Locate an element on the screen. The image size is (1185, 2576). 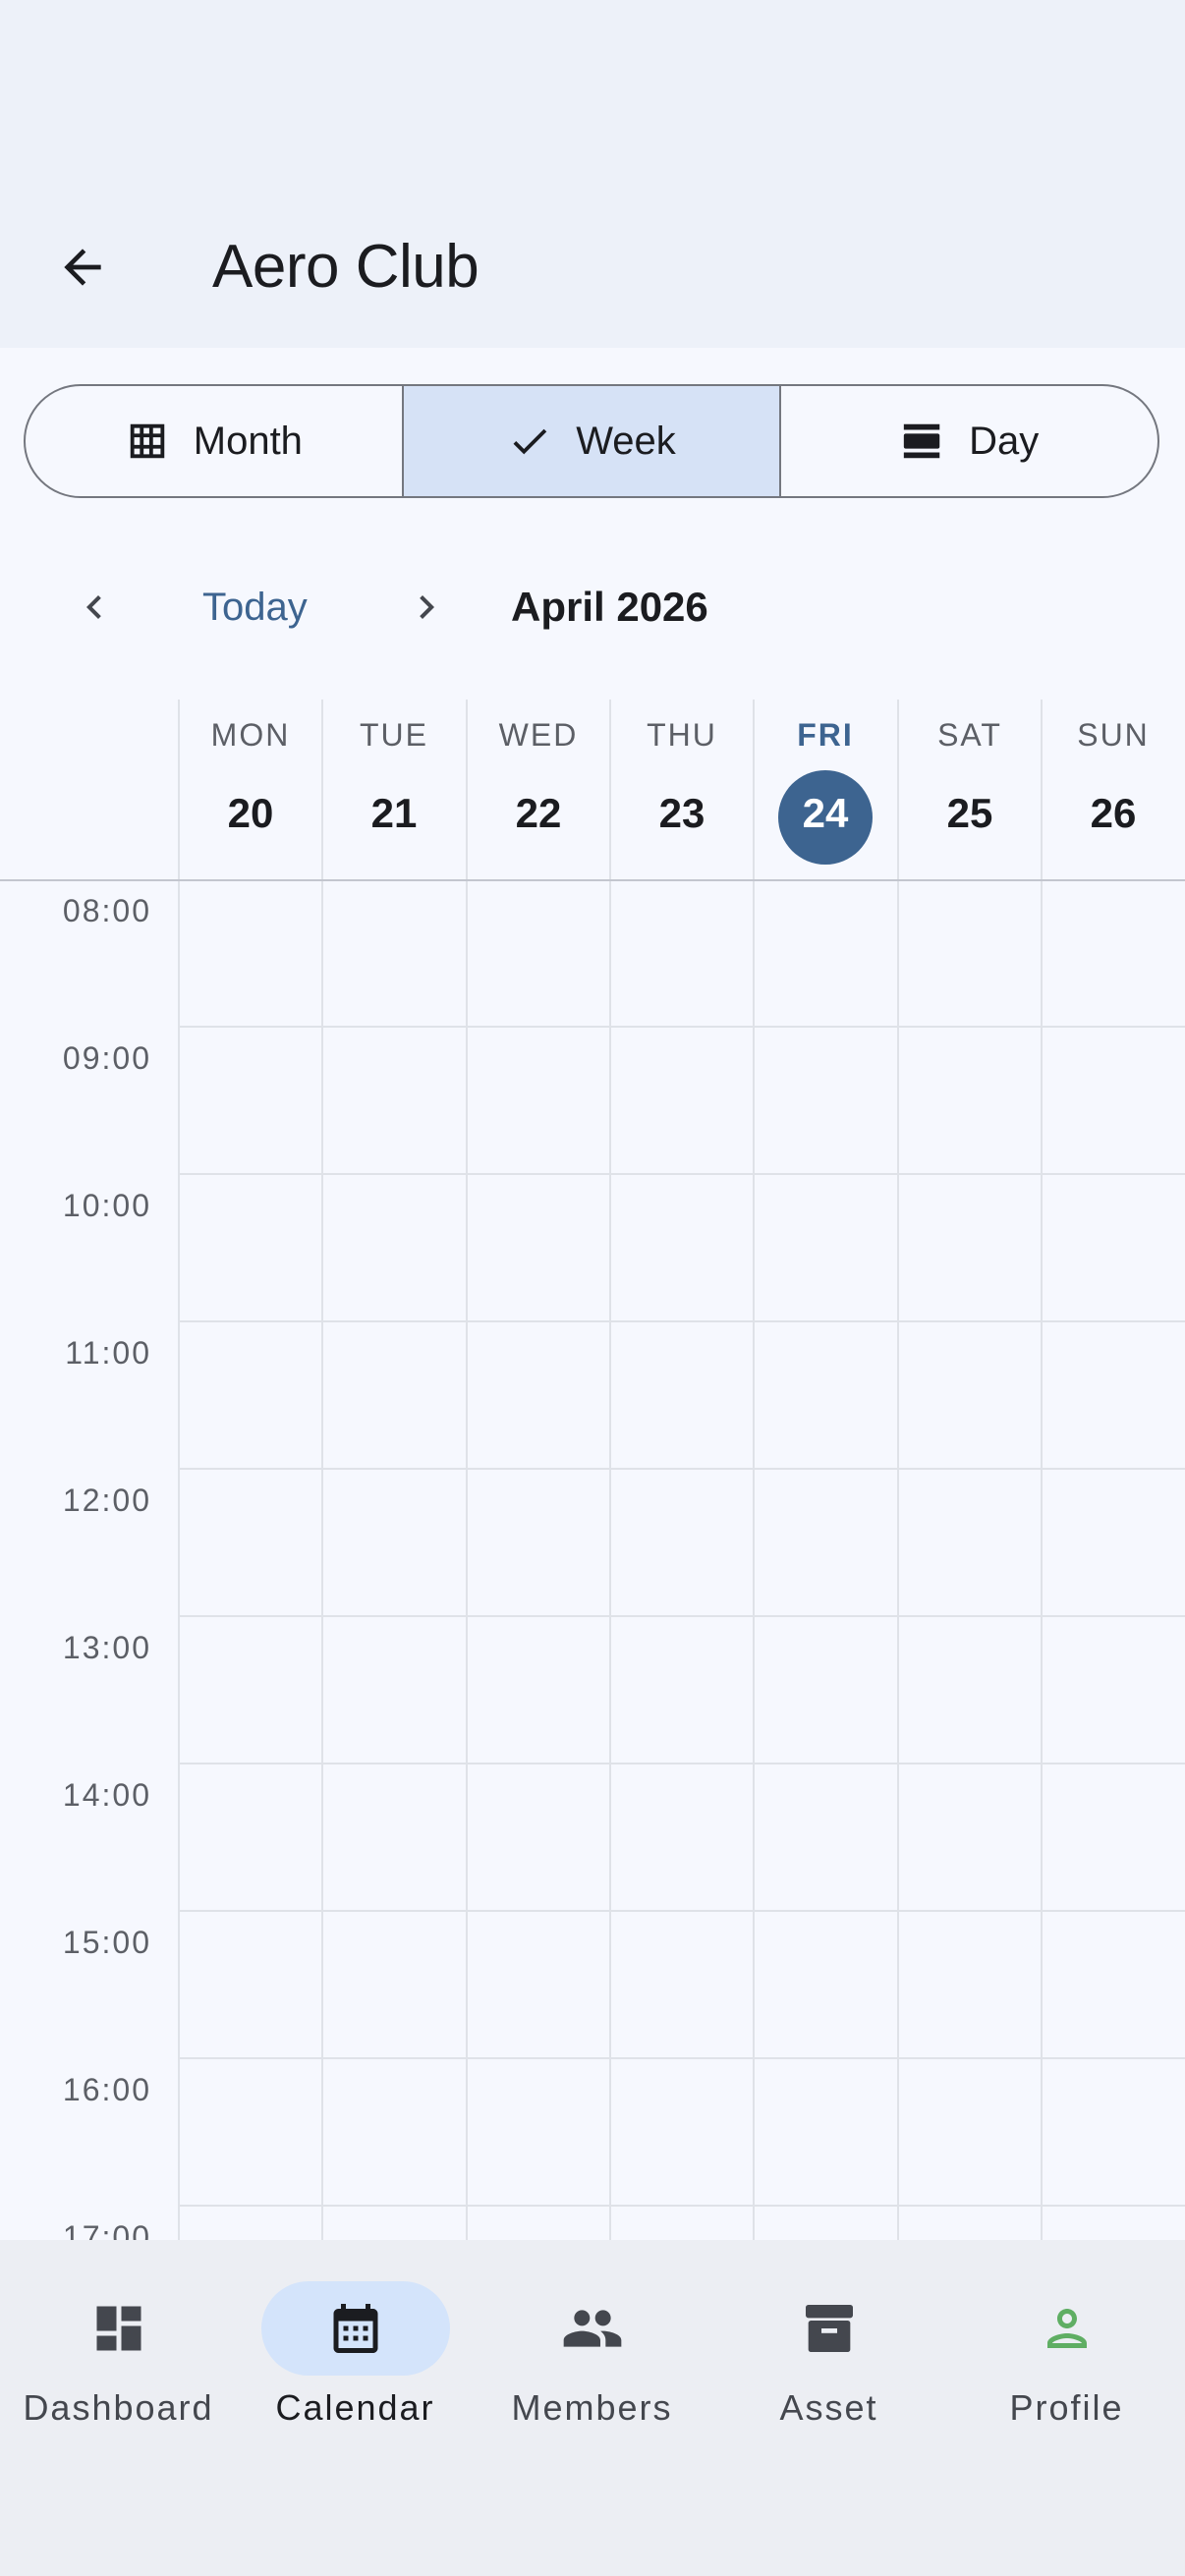
nav-item-asset: Asset is located at coordinates (829, 2359).